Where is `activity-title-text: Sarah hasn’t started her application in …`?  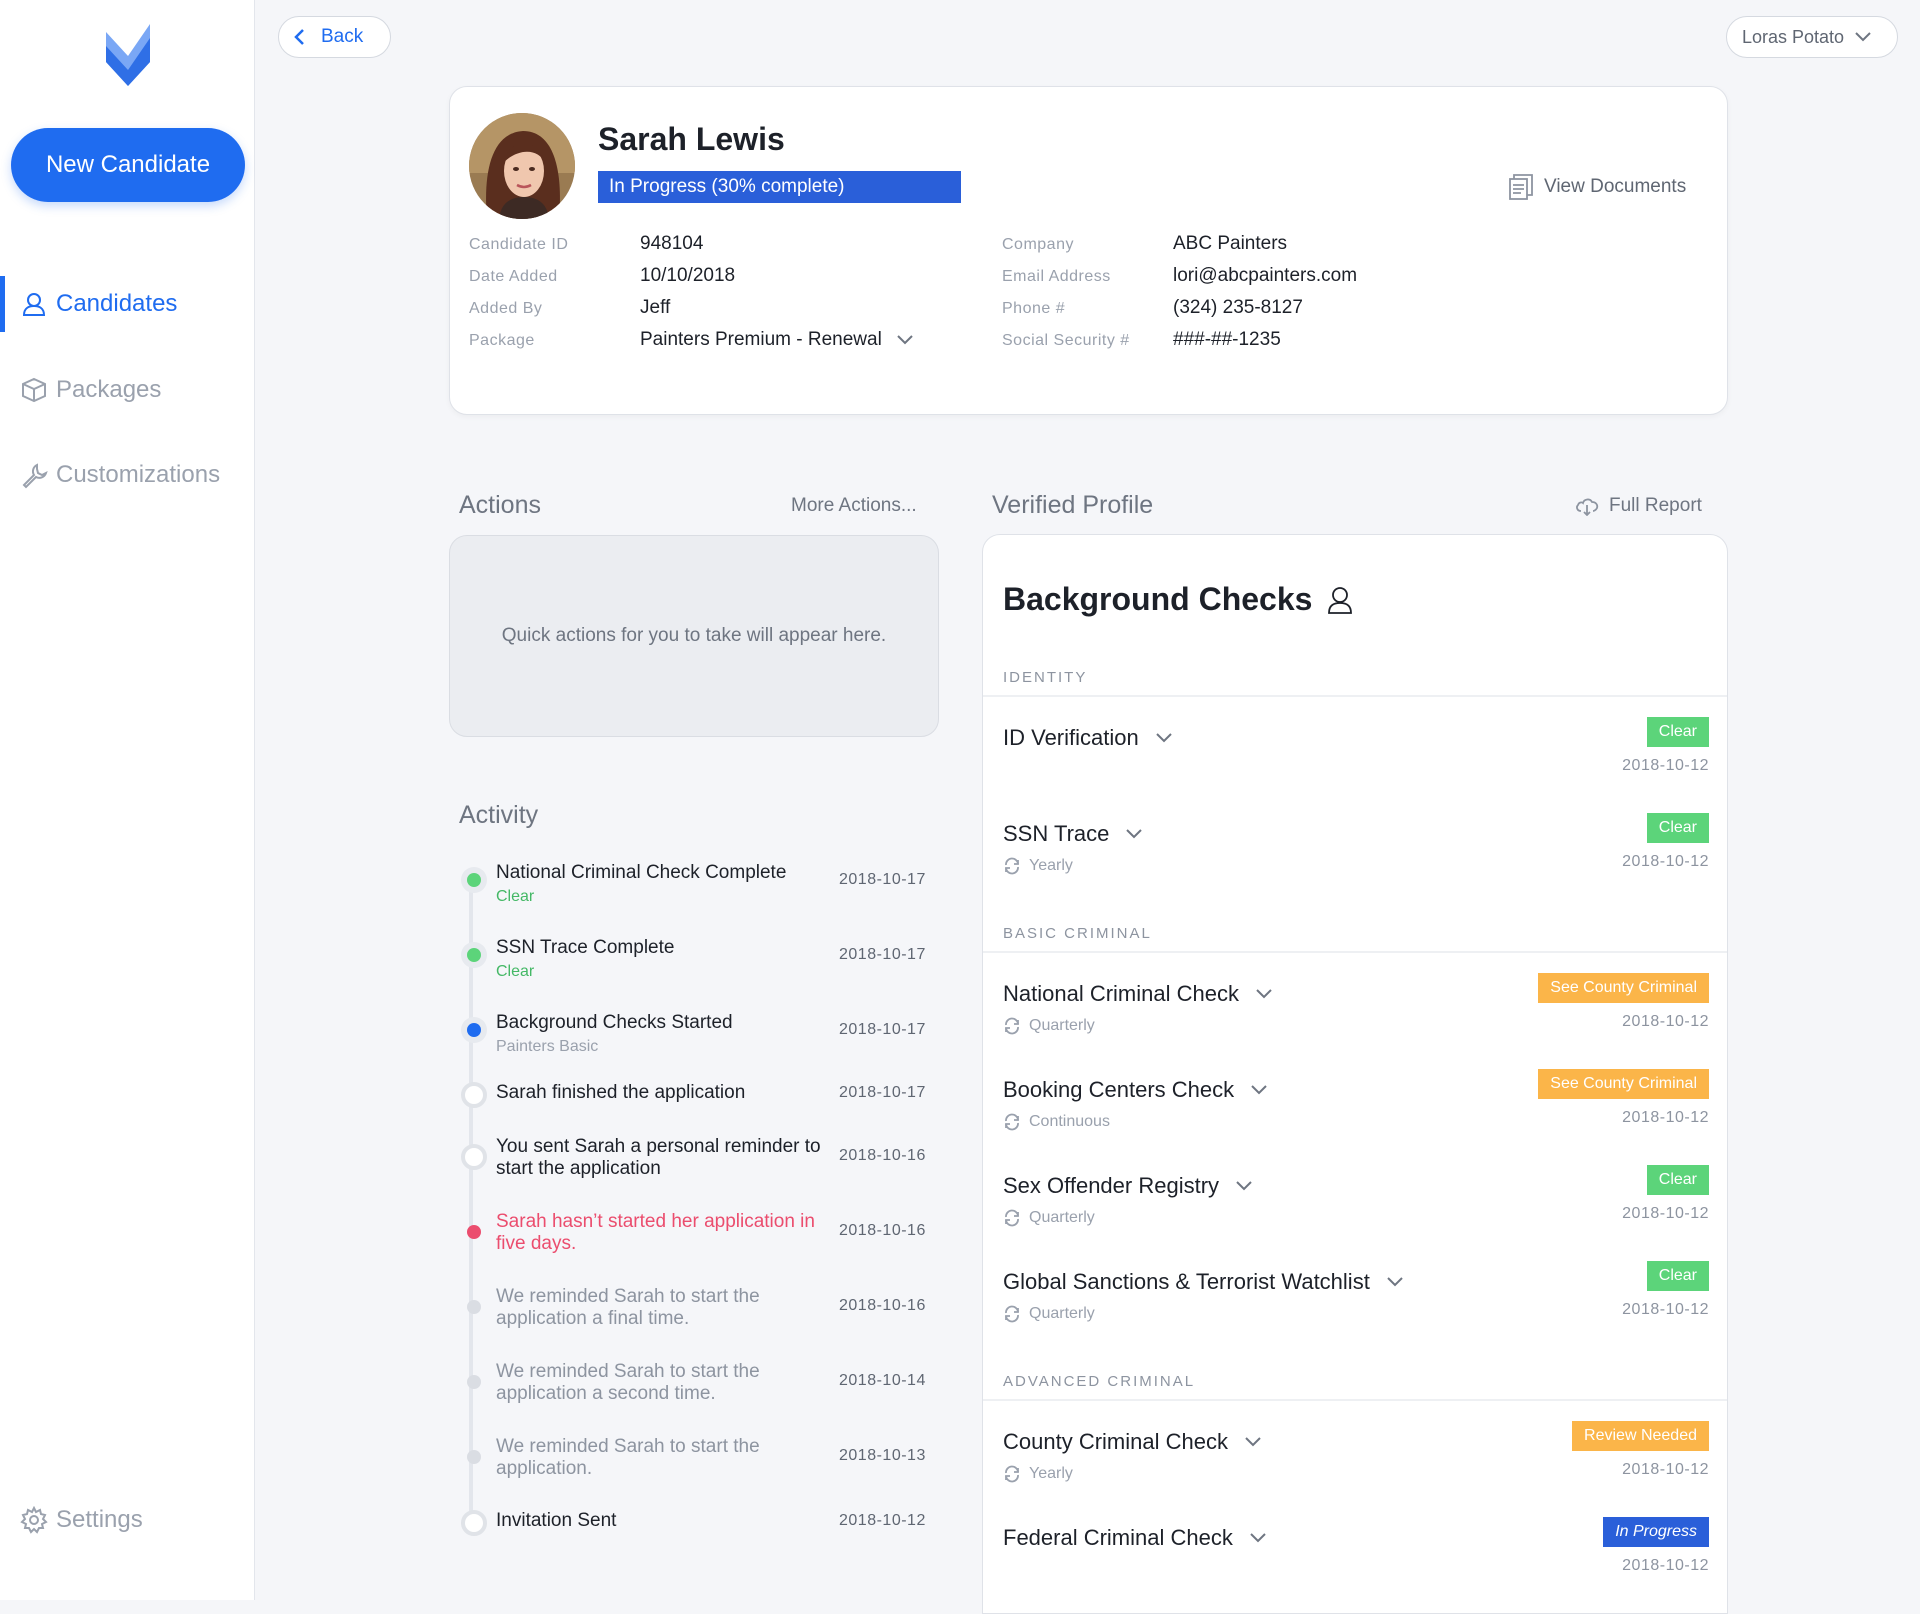 activity-title-text: Sarah hasn’t started her application in … is located at coordinates (655, 1232).